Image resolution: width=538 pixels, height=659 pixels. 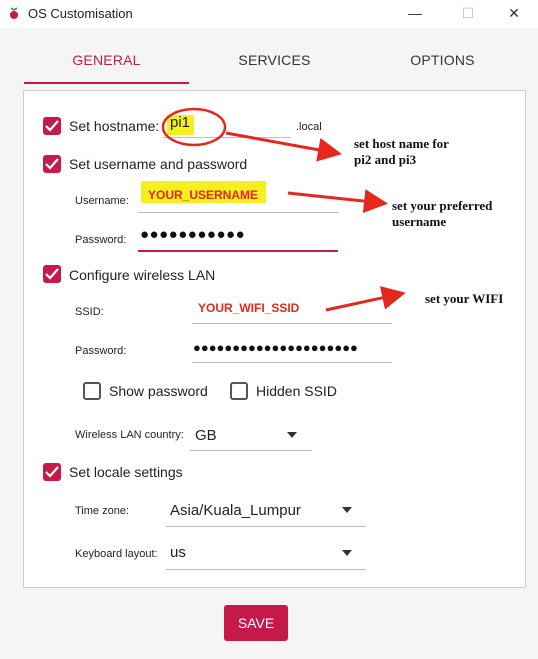 I want to click on hostname-note-line1: set host name for, so click(x=401, y=143).